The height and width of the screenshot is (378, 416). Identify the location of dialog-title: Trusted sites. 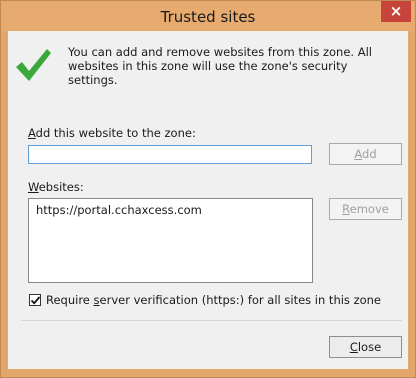
(208, 17).